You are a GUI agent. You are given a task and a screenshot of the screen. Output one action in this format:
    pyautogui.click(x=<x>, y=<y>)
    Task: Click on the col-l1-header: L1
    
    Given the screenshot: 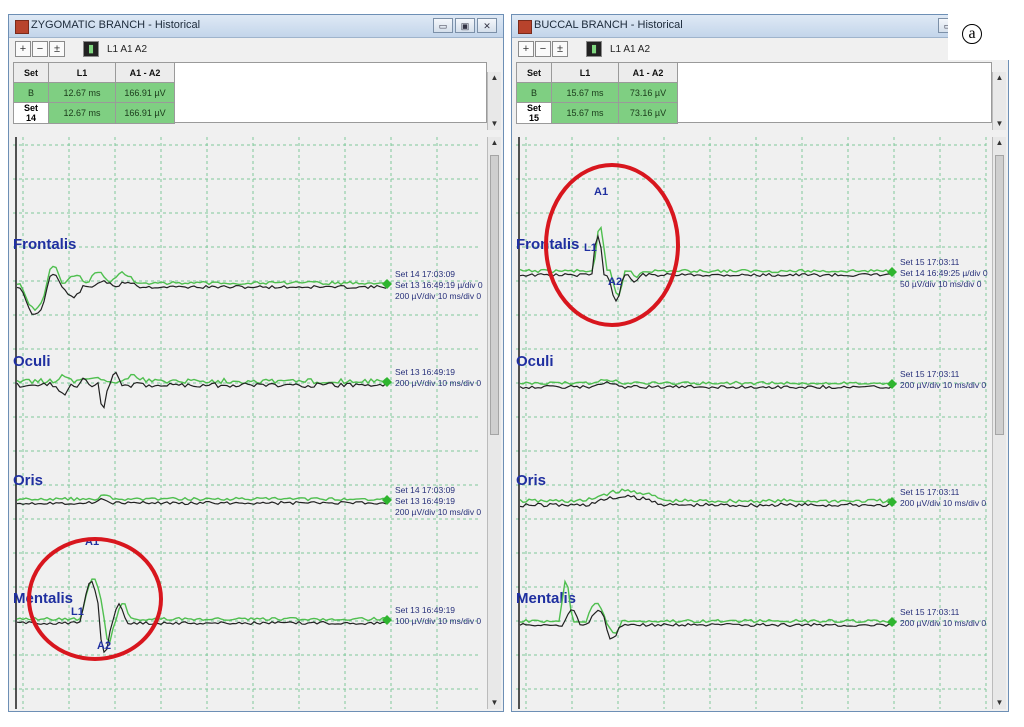 What is the action you would take?
    pyautogui.click(x=585, y=72)
    